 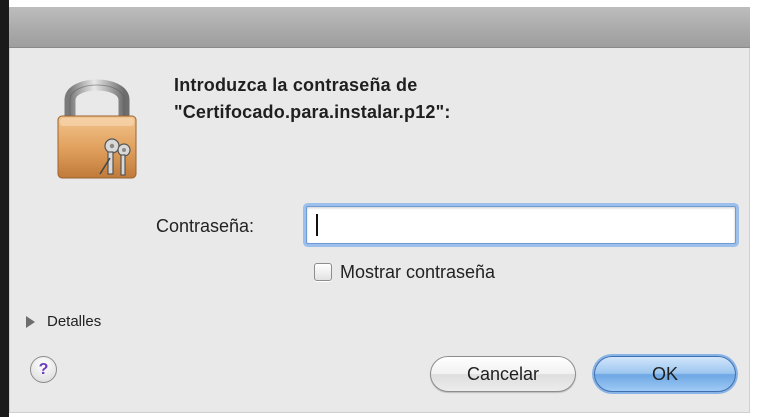 I want to click on text-caret, so click(x=317, y=225).